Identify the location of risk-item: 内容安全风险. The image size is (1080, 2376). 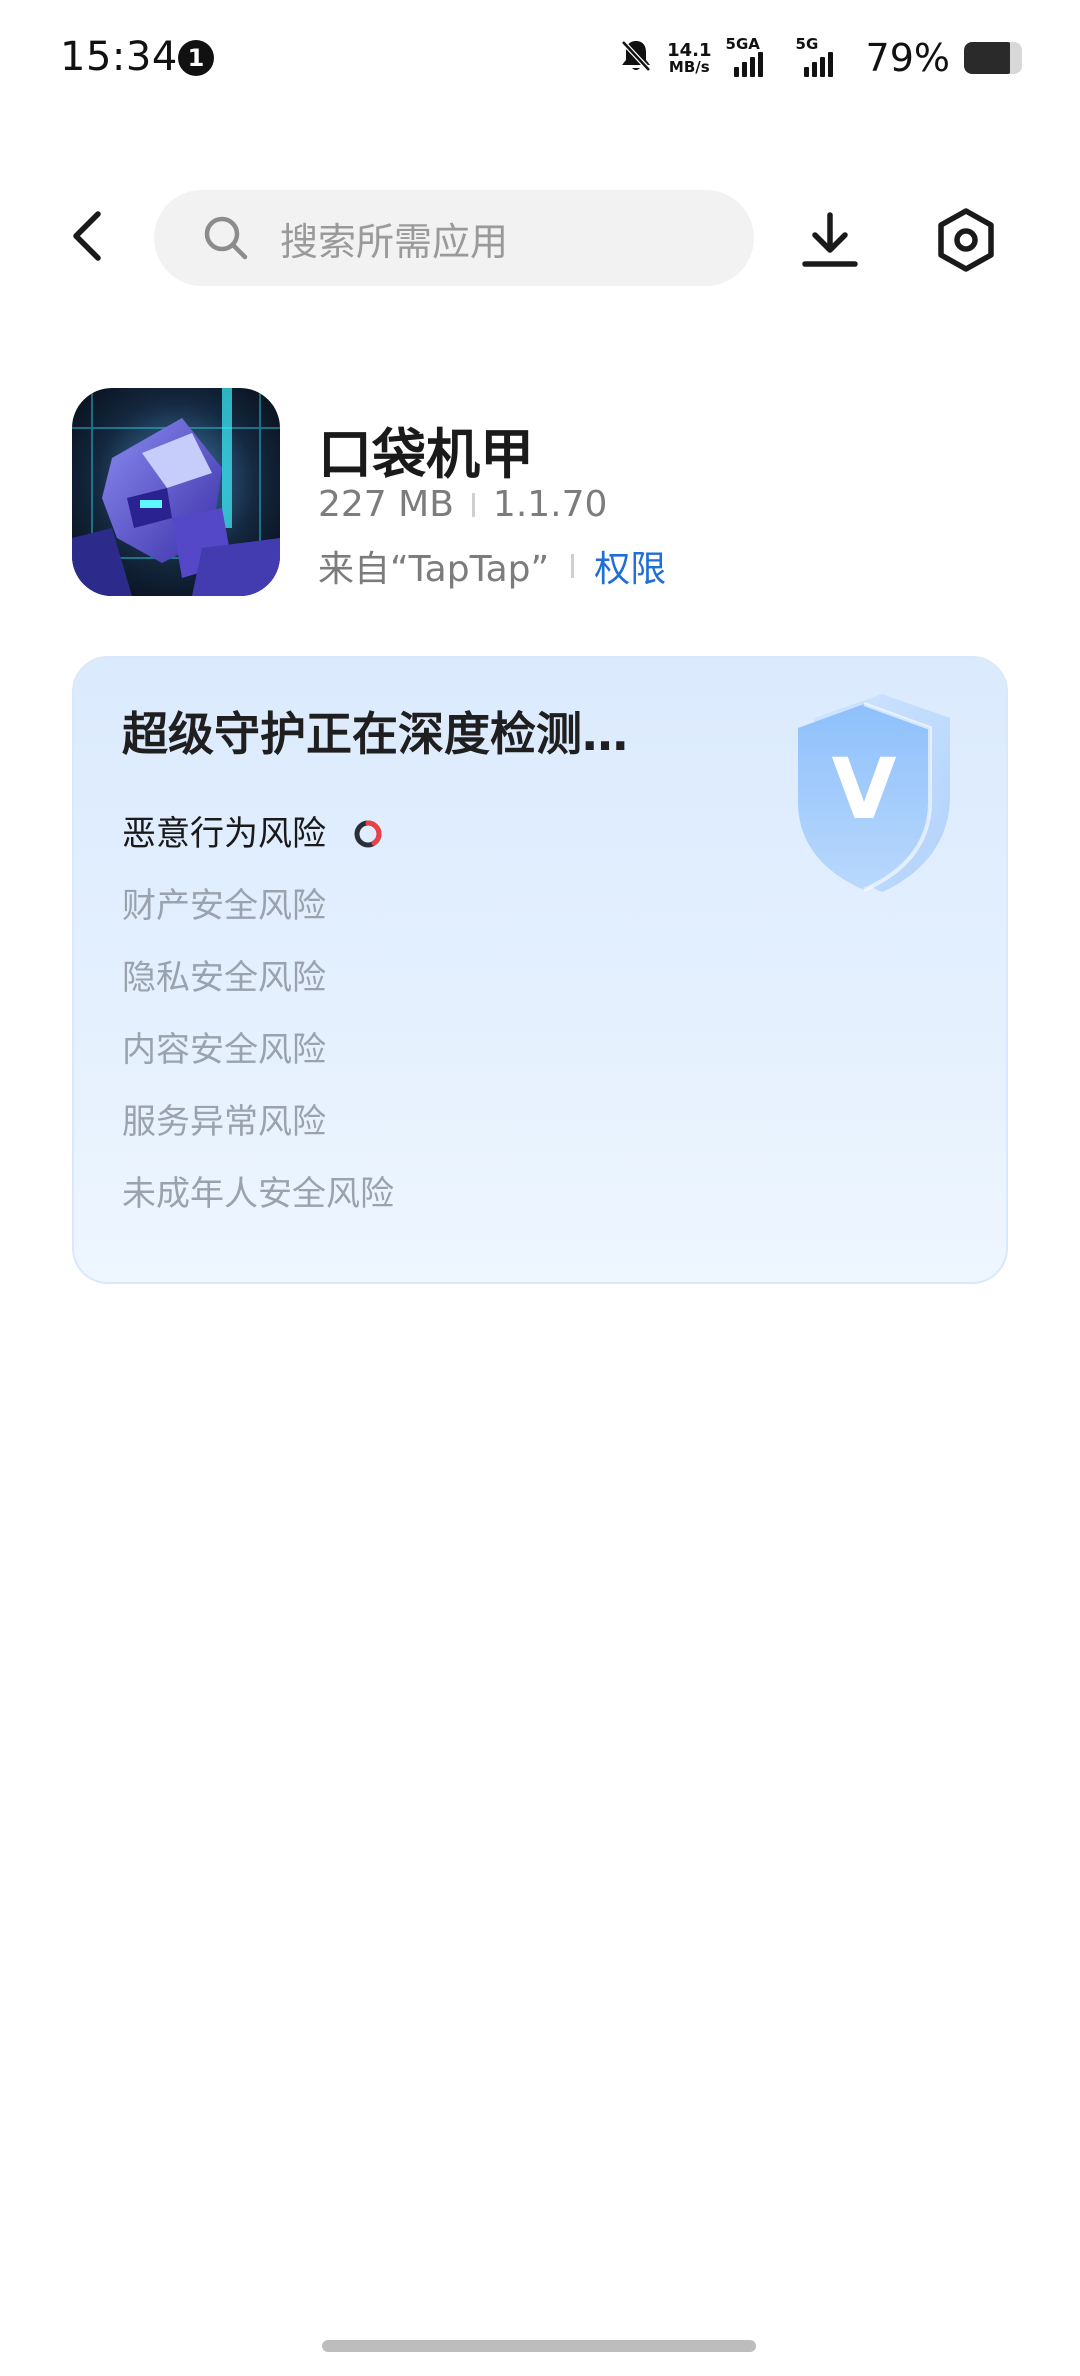
(258, 1050).